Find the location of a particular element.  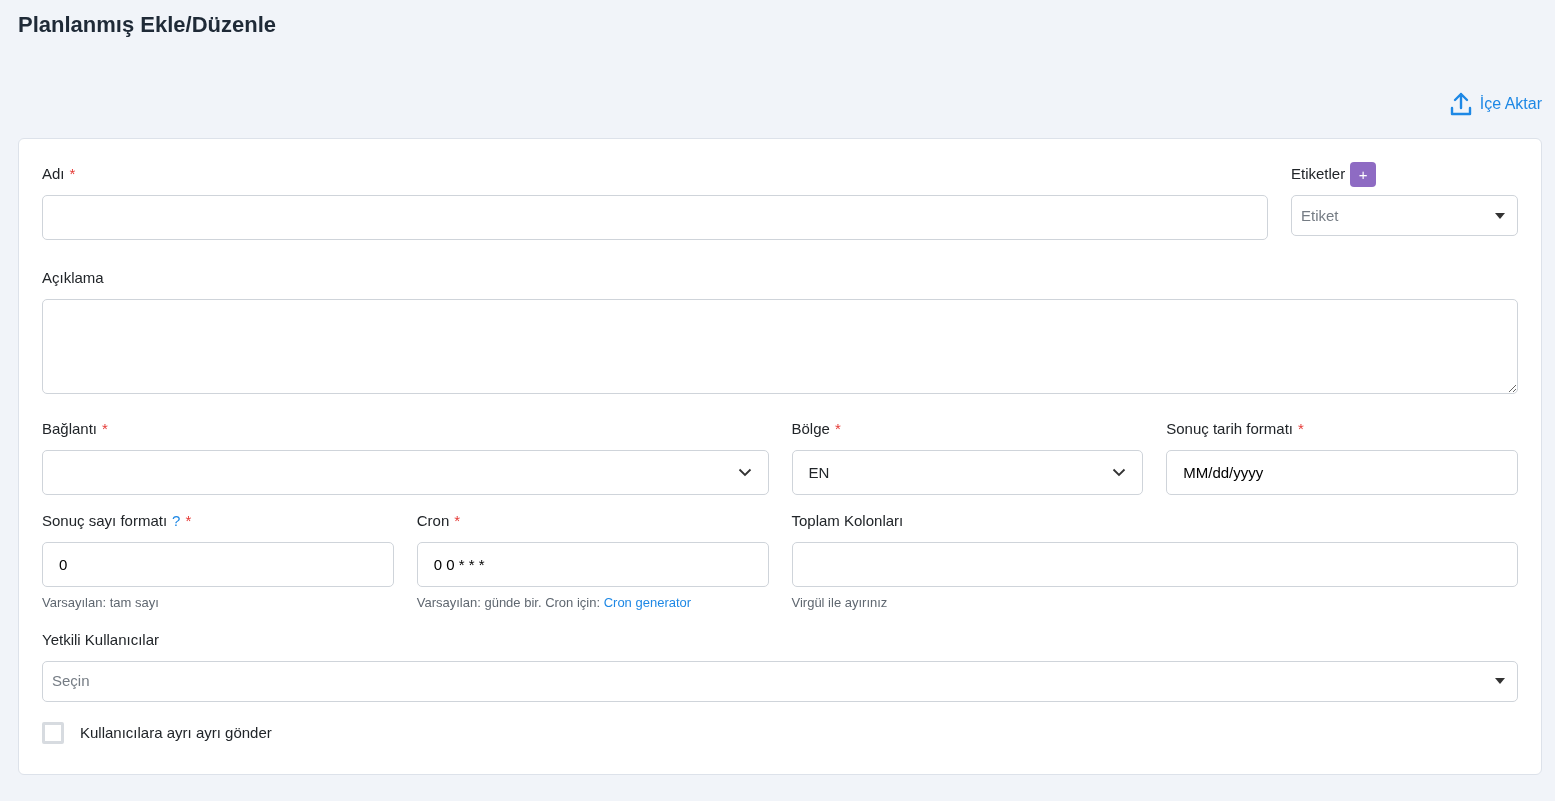

field-label: Sonuç sayı formatı is located at coordinates (105, 521).